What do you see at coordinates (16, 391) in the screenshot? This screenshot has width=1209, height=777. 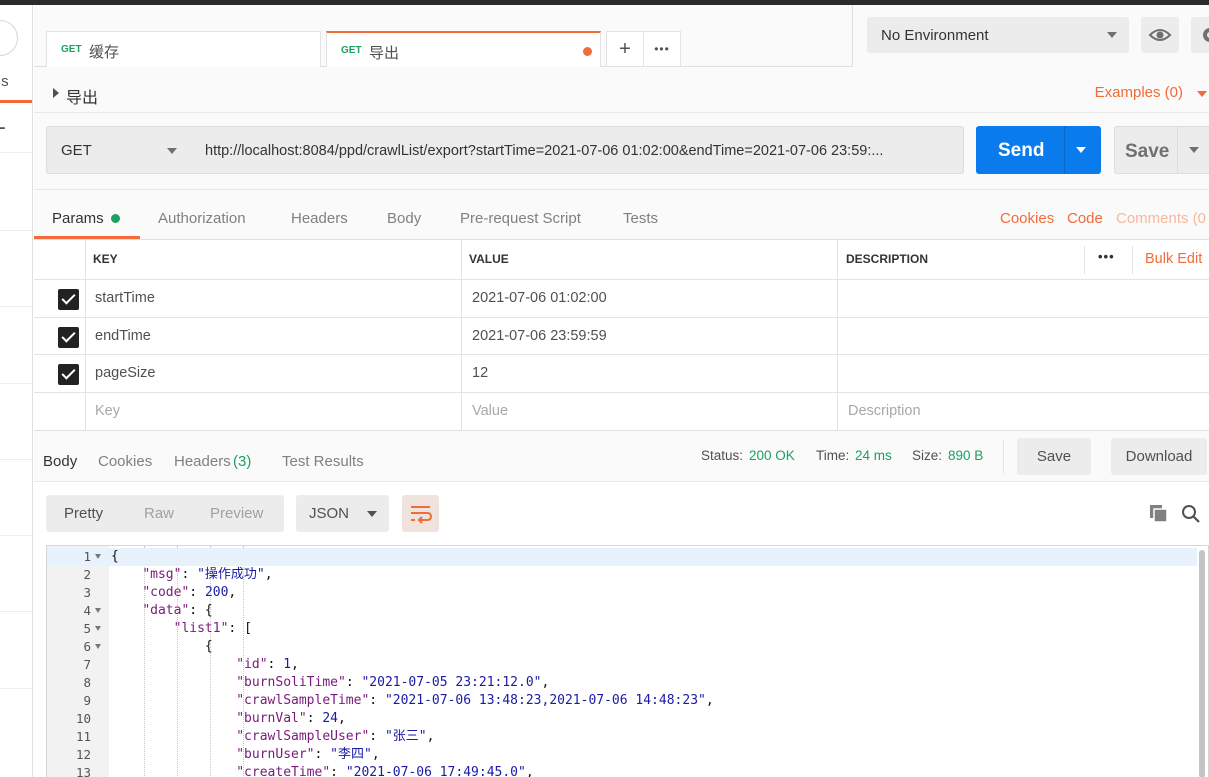 I see `left-sidebar: ıs +` at bounding box center [16, 391].